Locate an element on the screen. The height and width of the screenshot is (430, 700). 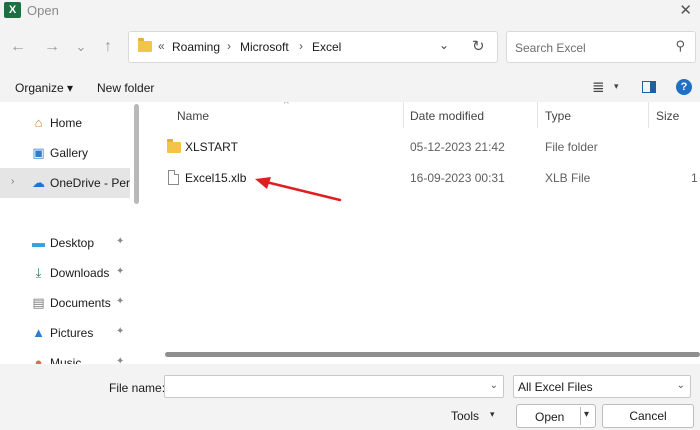
annotation-arrow is located at coordinates (298, 189).